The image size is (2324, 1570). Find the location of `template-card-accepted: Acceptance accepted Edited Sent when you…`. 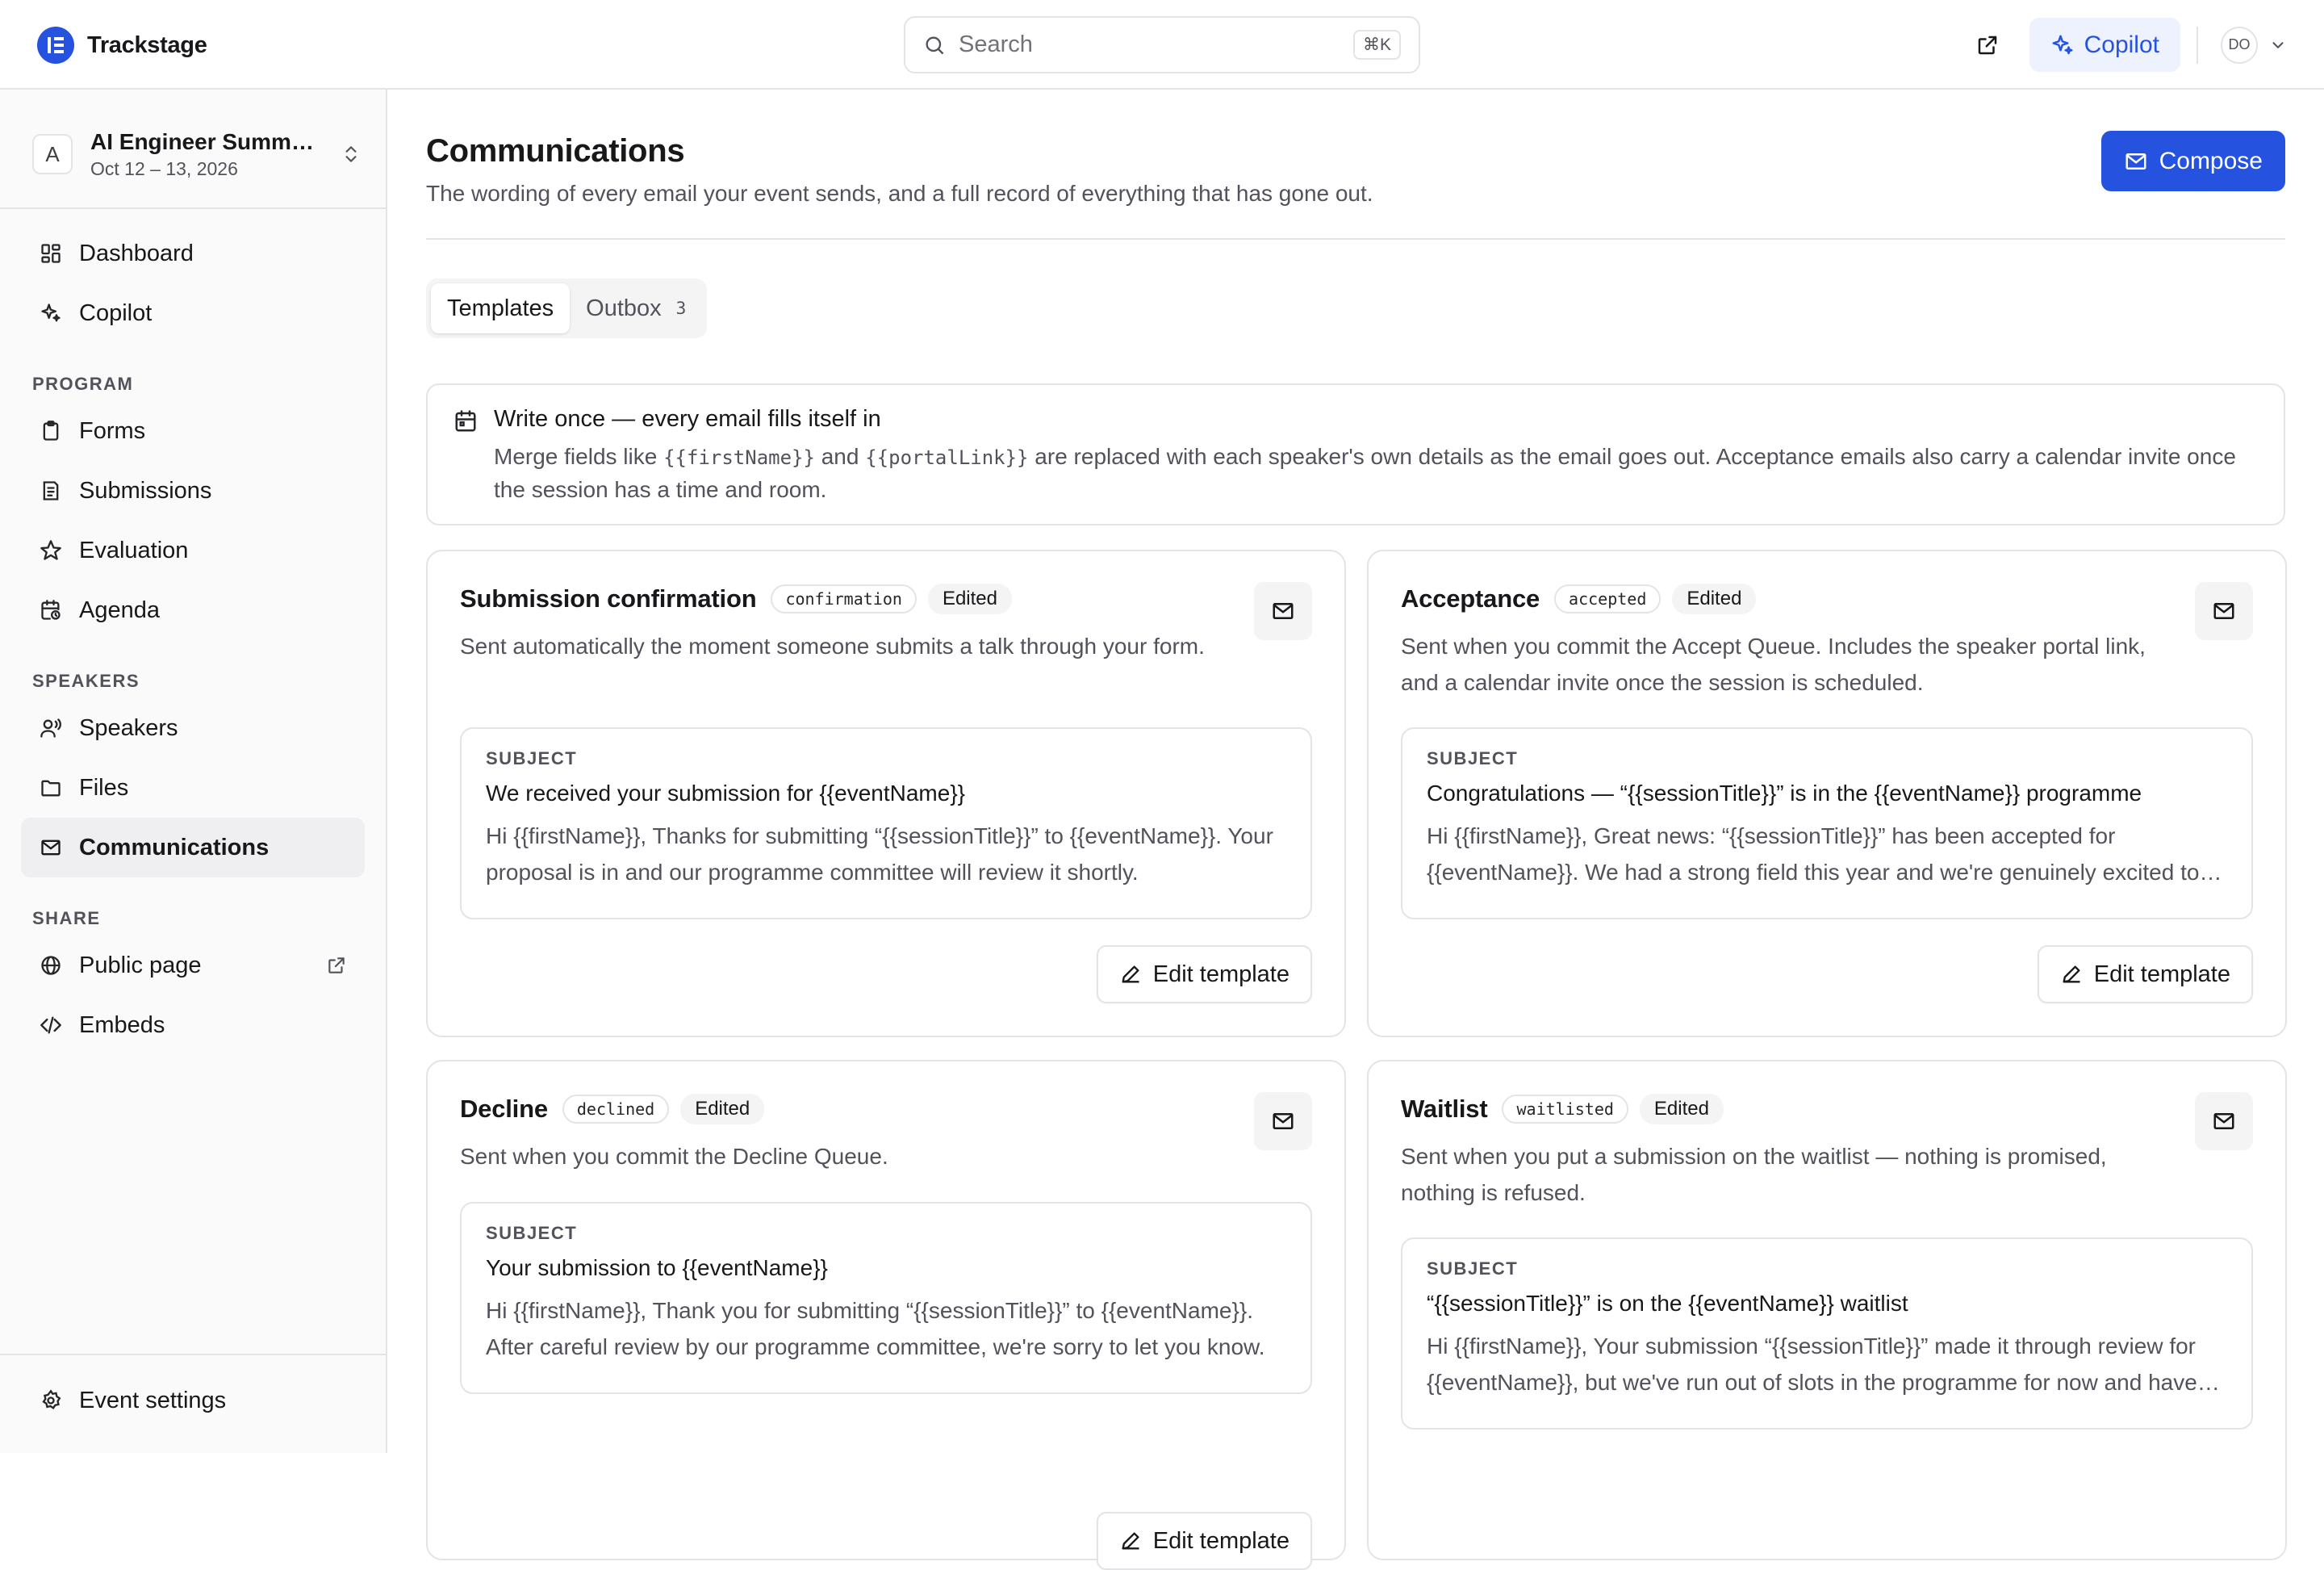

template-card-accepted: Acceptance accepted Edited Sent when you… is located at coordinates (1827, 793).